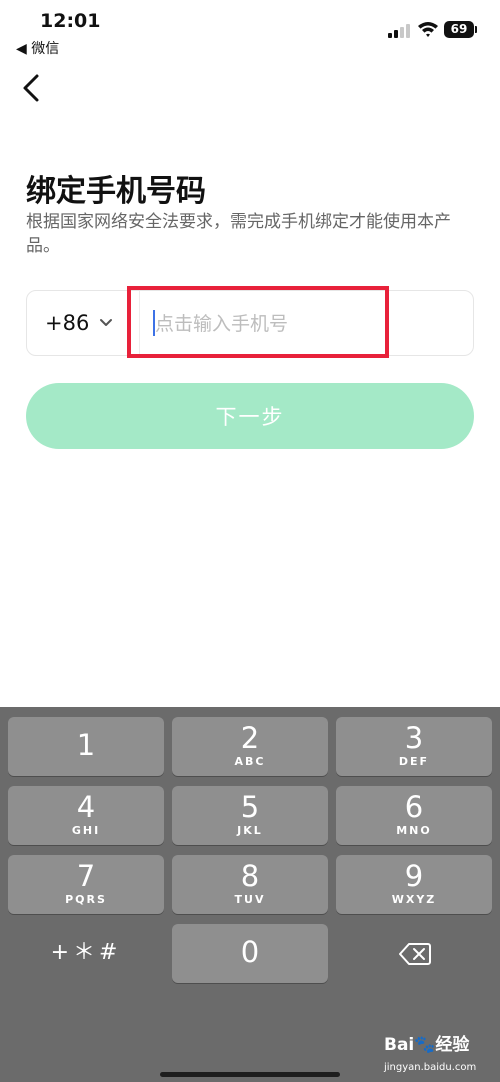 Image resolution: width=500 pixels, height=1082 pixels. I want to click on chevron-down-icon, so click(106, 322).